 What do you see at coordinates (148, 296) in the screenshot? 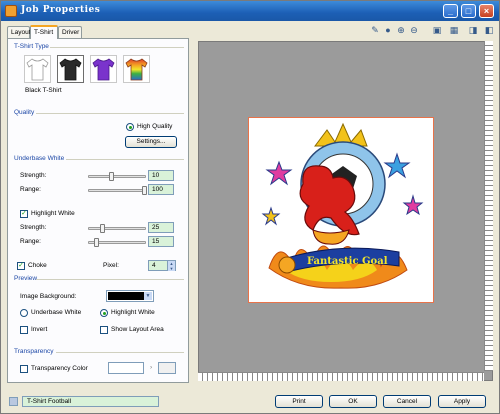
I see `chevron-down-icon: ▼` at bounding box center [148, 296].